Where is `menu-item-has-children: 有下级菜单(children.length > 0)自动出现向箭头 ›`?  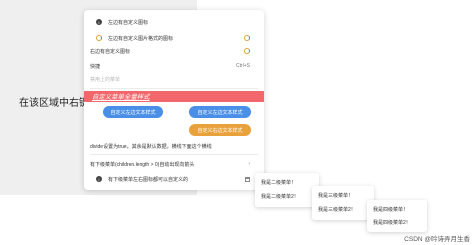
menu-item-has-children: 有下级菜单(children.length > 0)自动出现向箭头 › is located at coordinates (174, 164).